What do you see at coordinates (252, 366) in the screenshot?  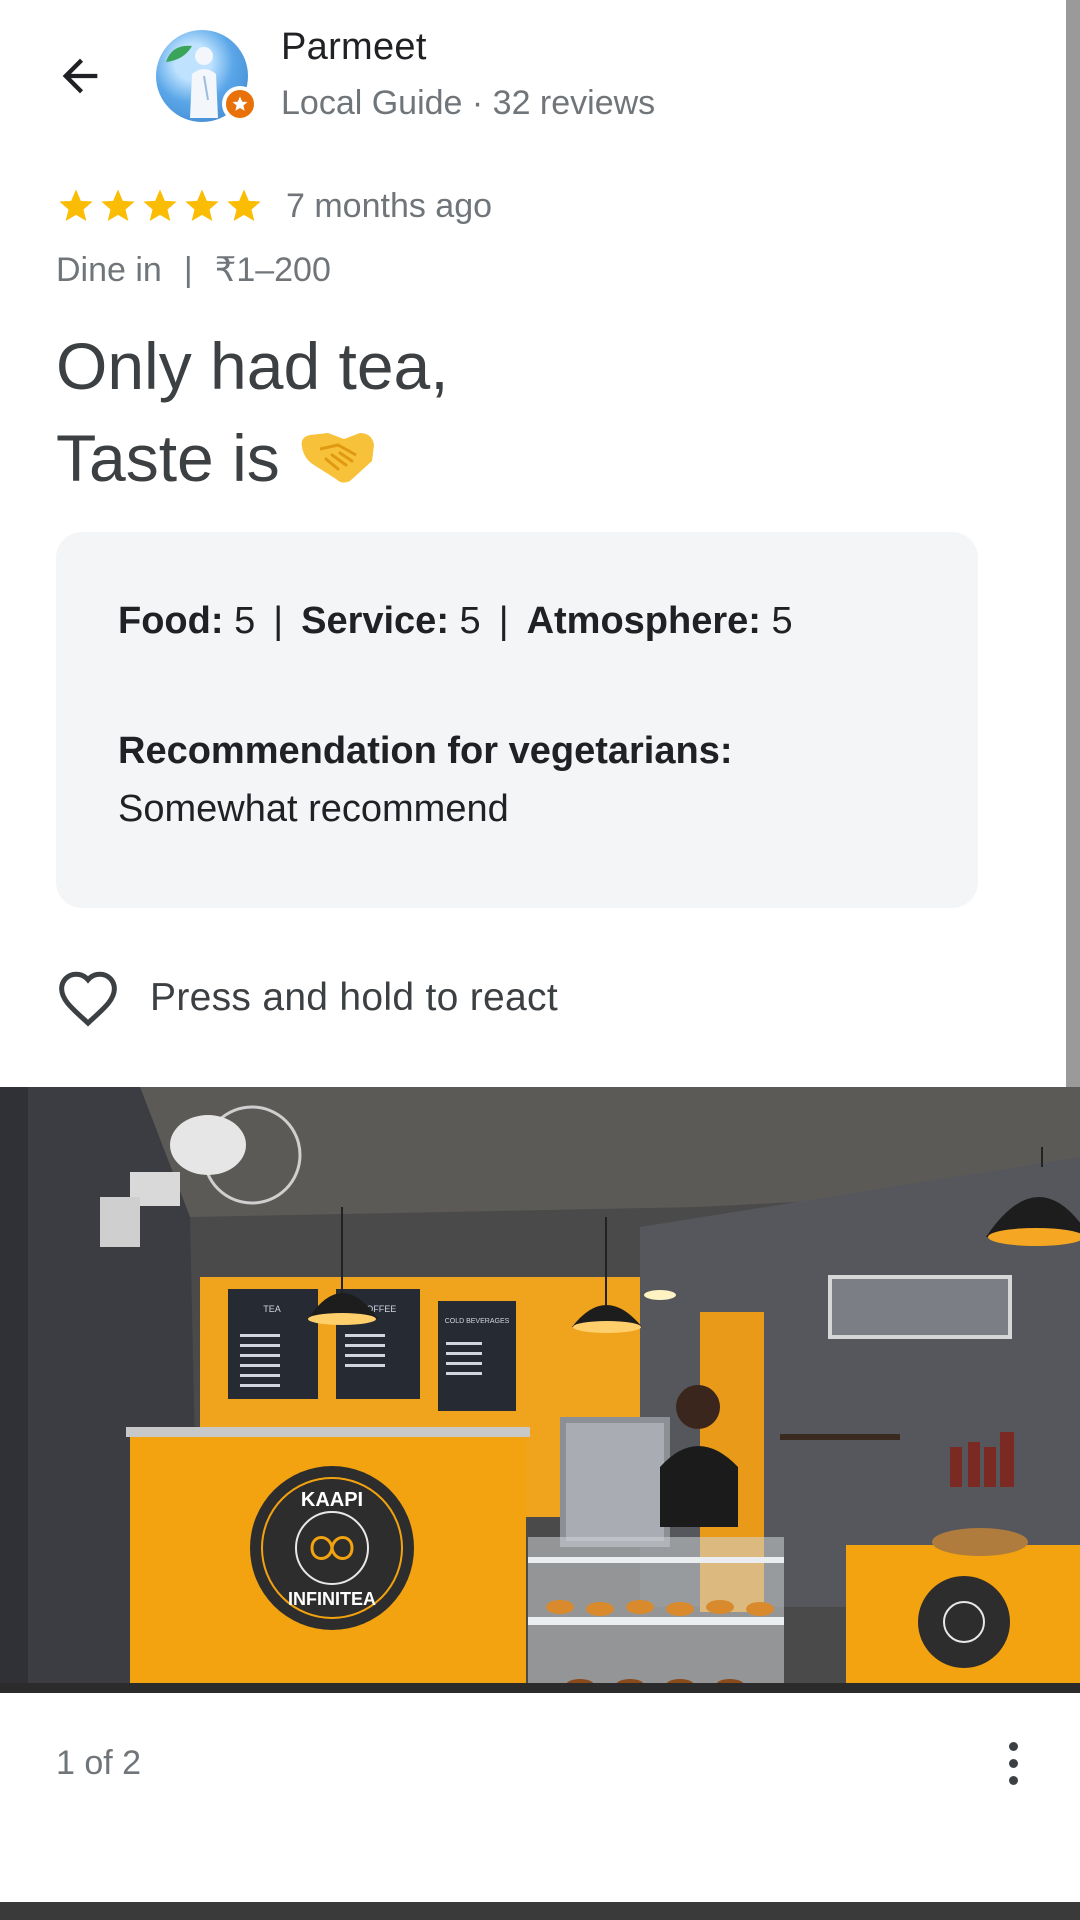 I see `review-text-line-1: Only had tea,` at bounding box center [252, 366].